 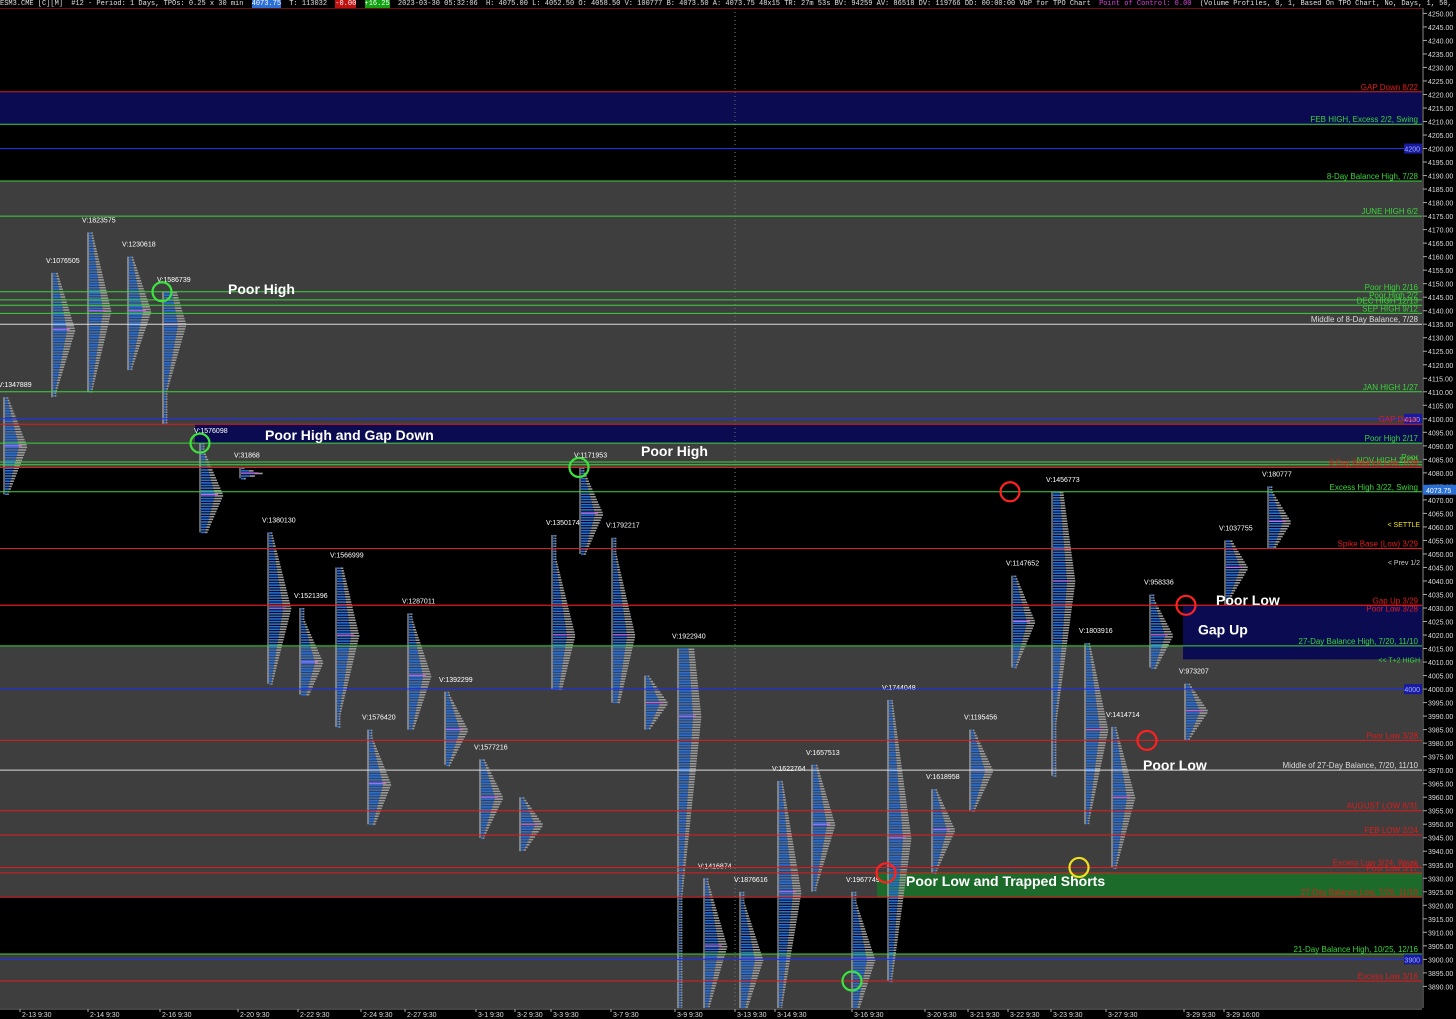 I want to click on profile-volume-label: V:1147652, so click(x=1022, y=564).